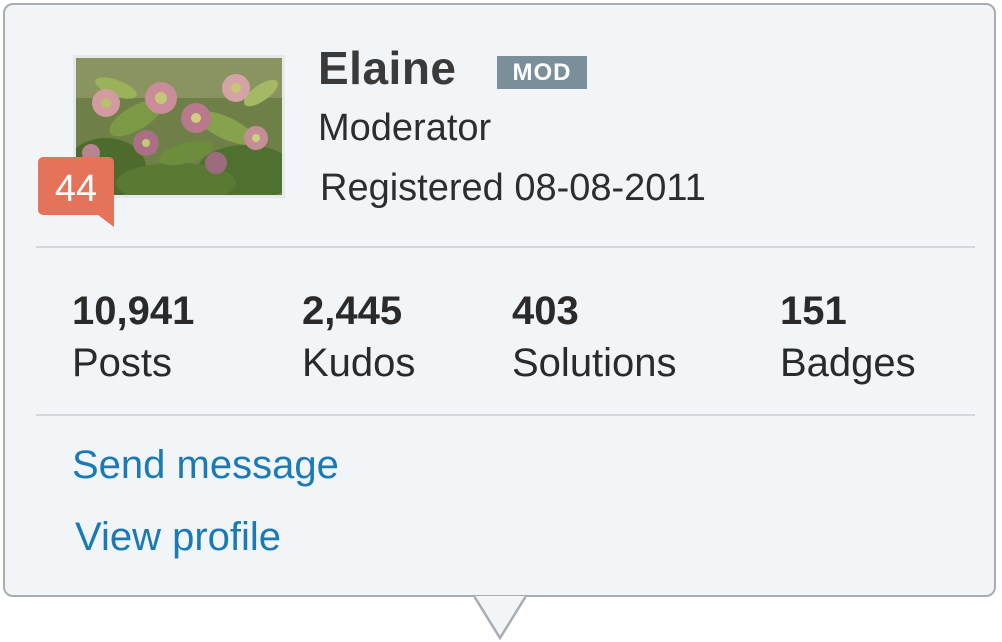 The width and height of the screenshot is (1002, 642). I want to click on stat-solutions: 403 Solutions, so click(594, 339).